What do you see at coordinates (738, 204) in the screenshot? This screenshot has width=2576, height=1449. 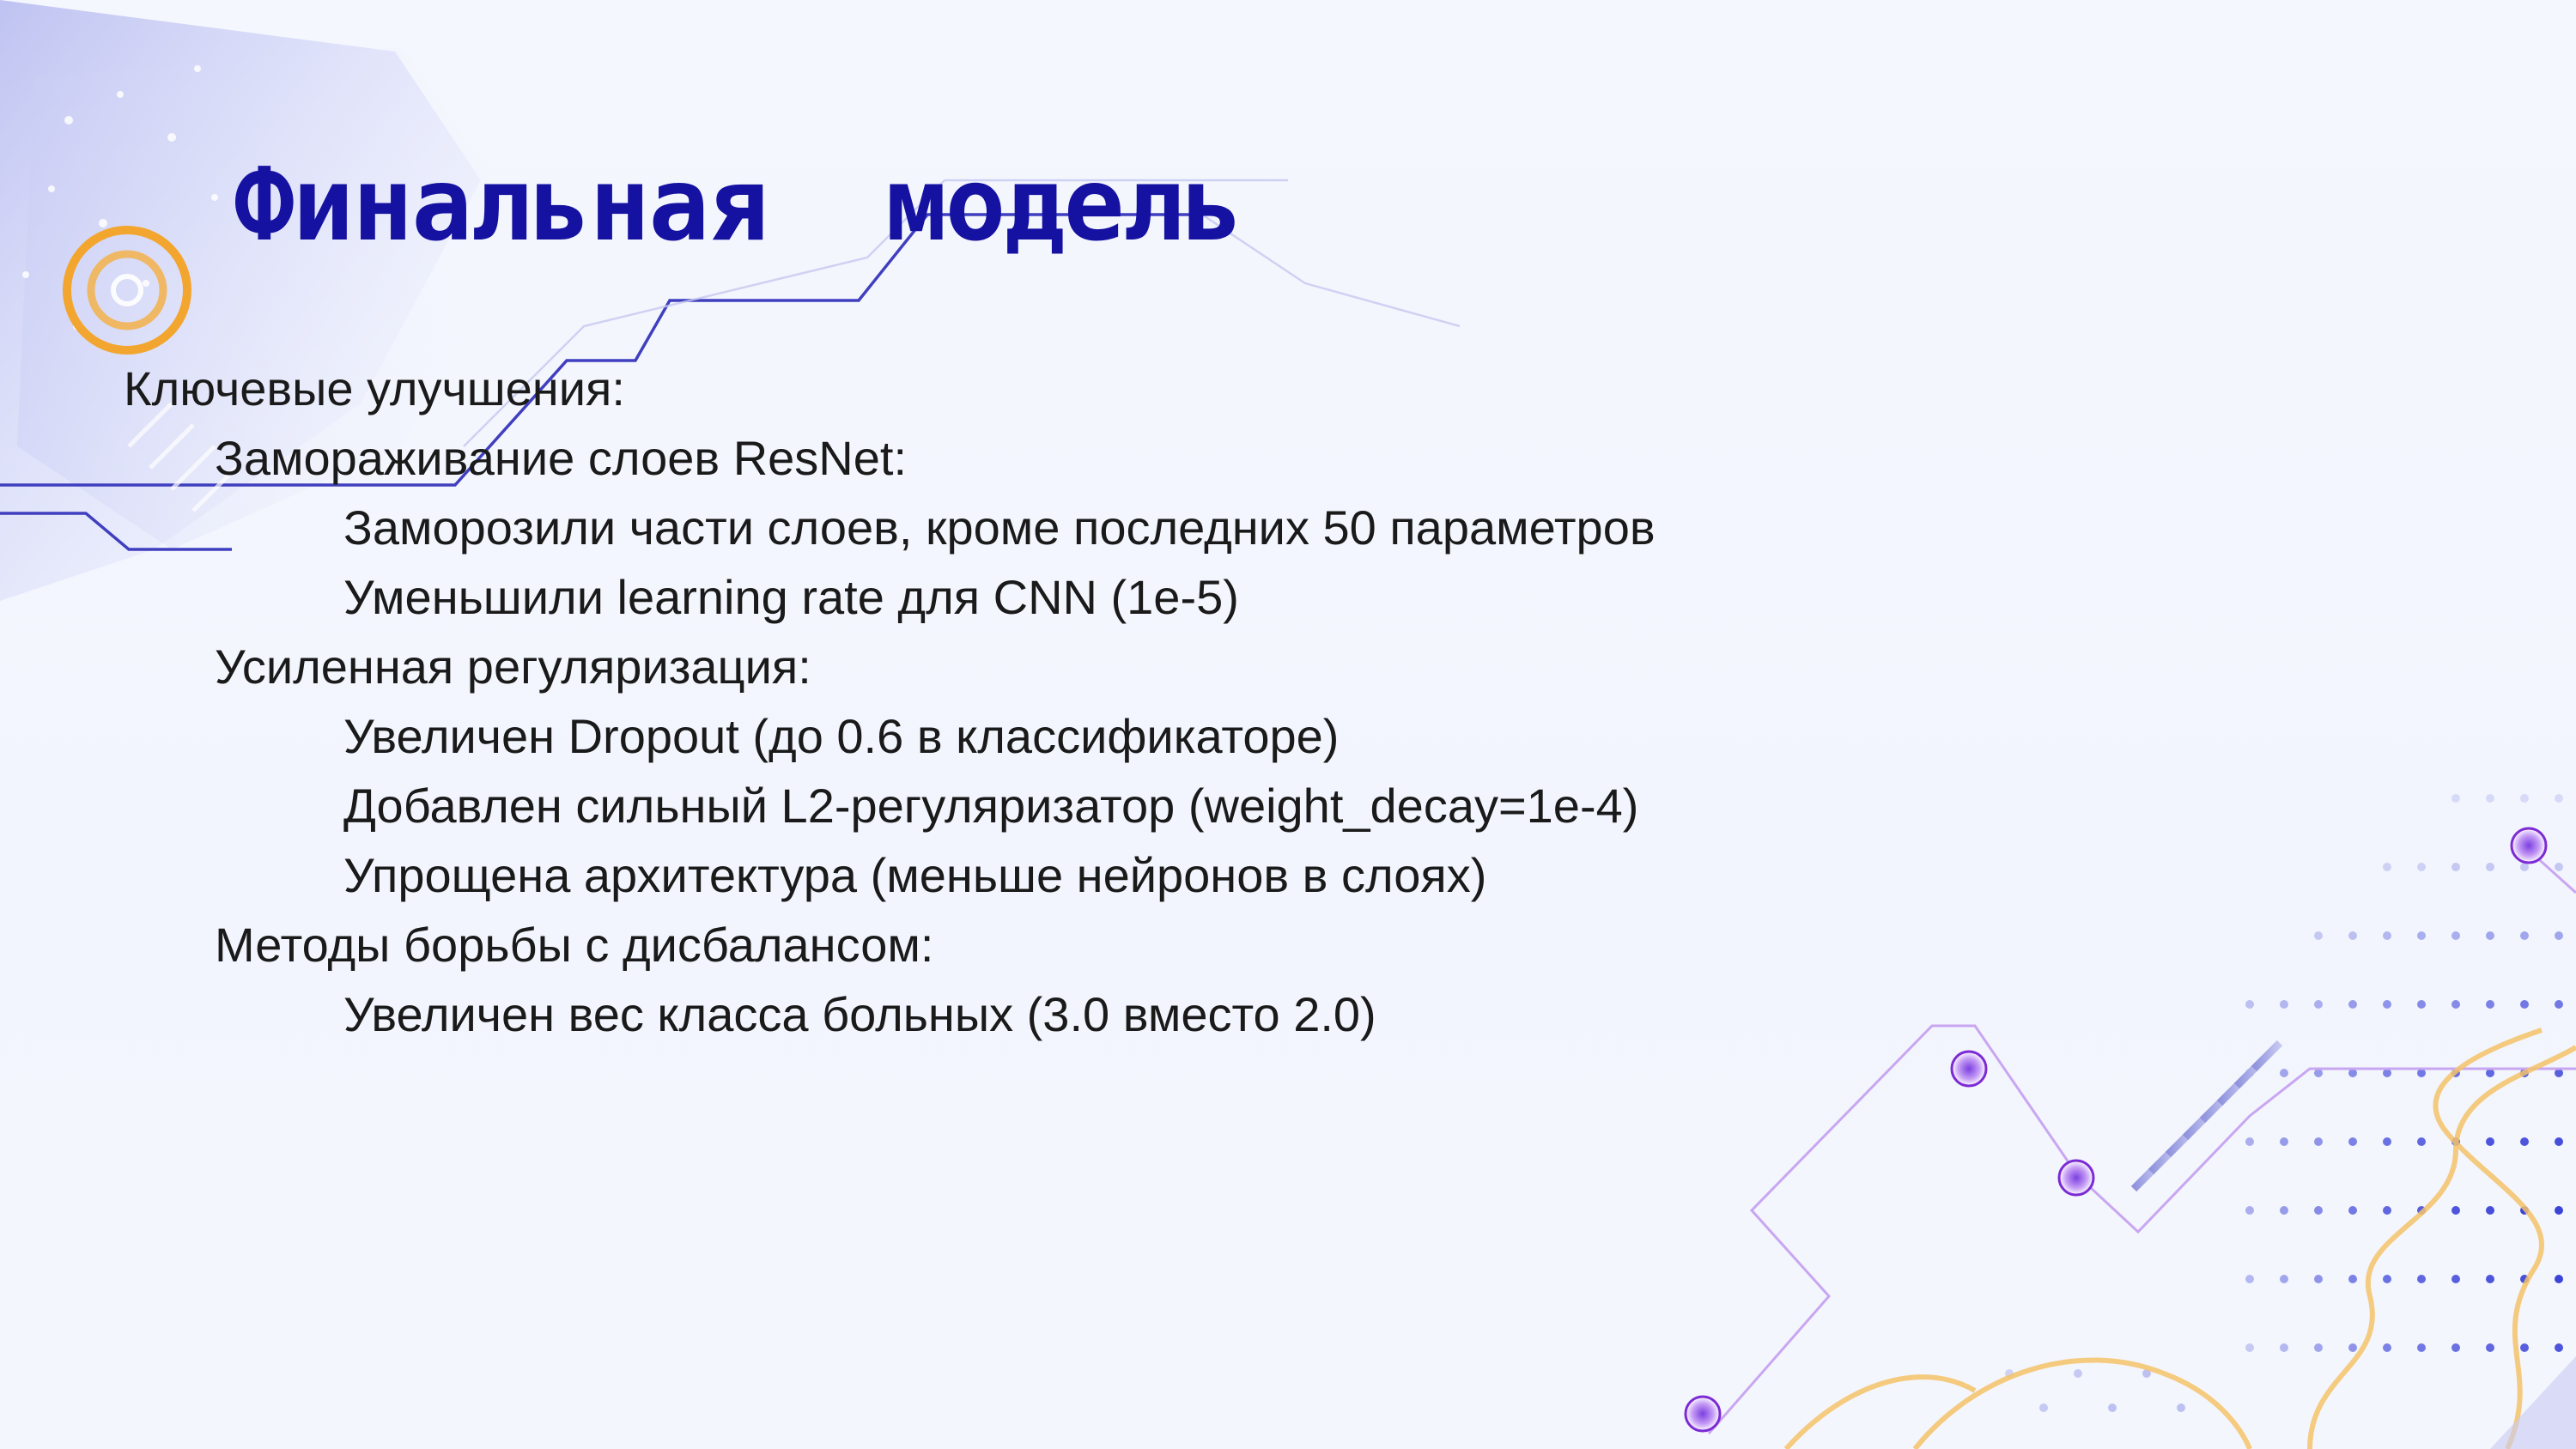 I see `slide-title: Финальная модель` at bounding box center [738, 204].